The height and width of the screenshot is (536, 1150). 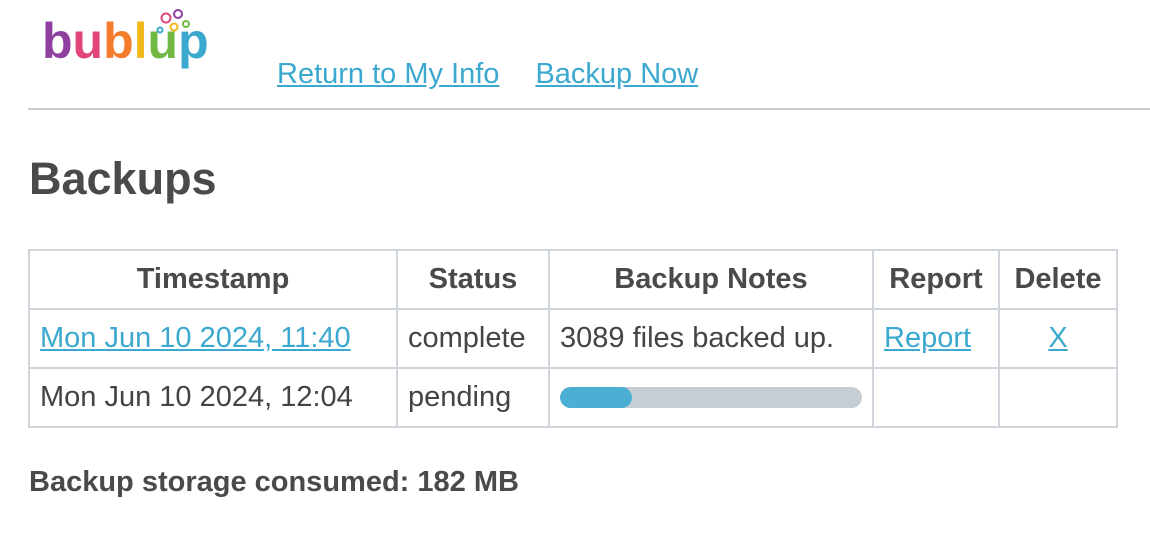 I want to click on backup-progress-bar, so click(x=711, y=397).